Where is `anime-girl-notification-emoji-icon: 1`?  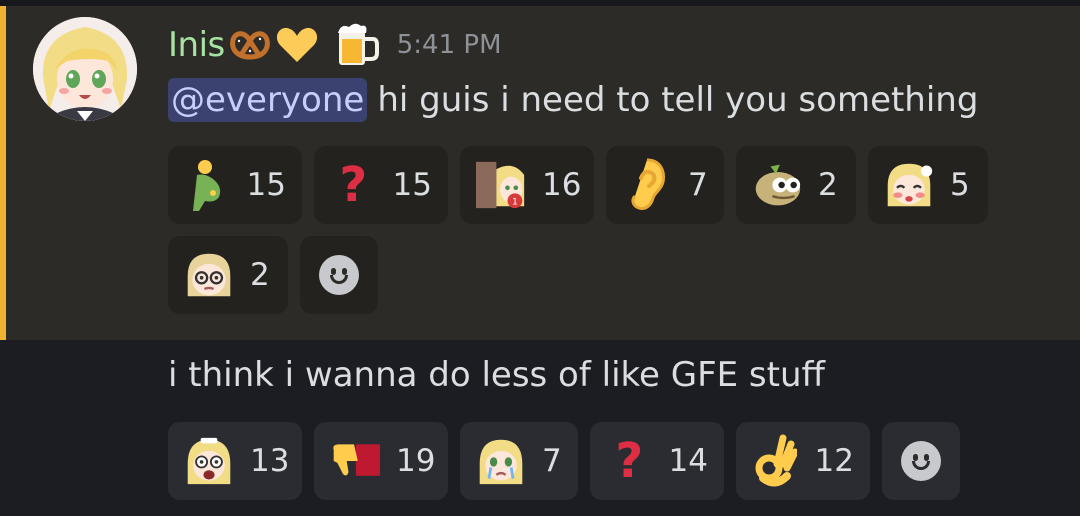
anime-girl-notification-emoji-icon: 1 is located at coordinates (501, 185).